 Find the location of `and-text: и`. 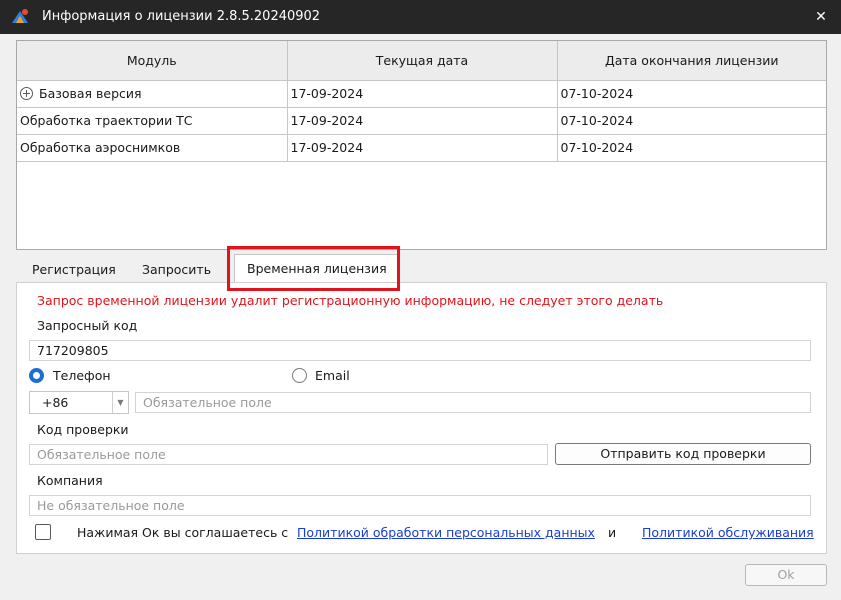

and-text: и is located at coordinates (612, 532).